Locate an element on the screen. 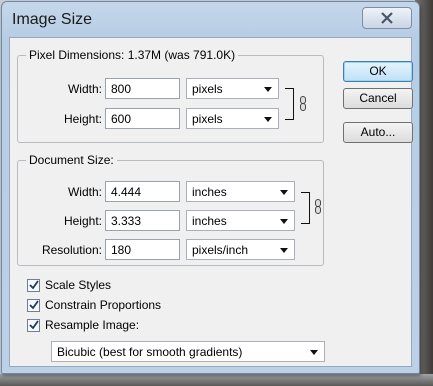  pixel-height-input: 600 is located at coordinates (142, 118).